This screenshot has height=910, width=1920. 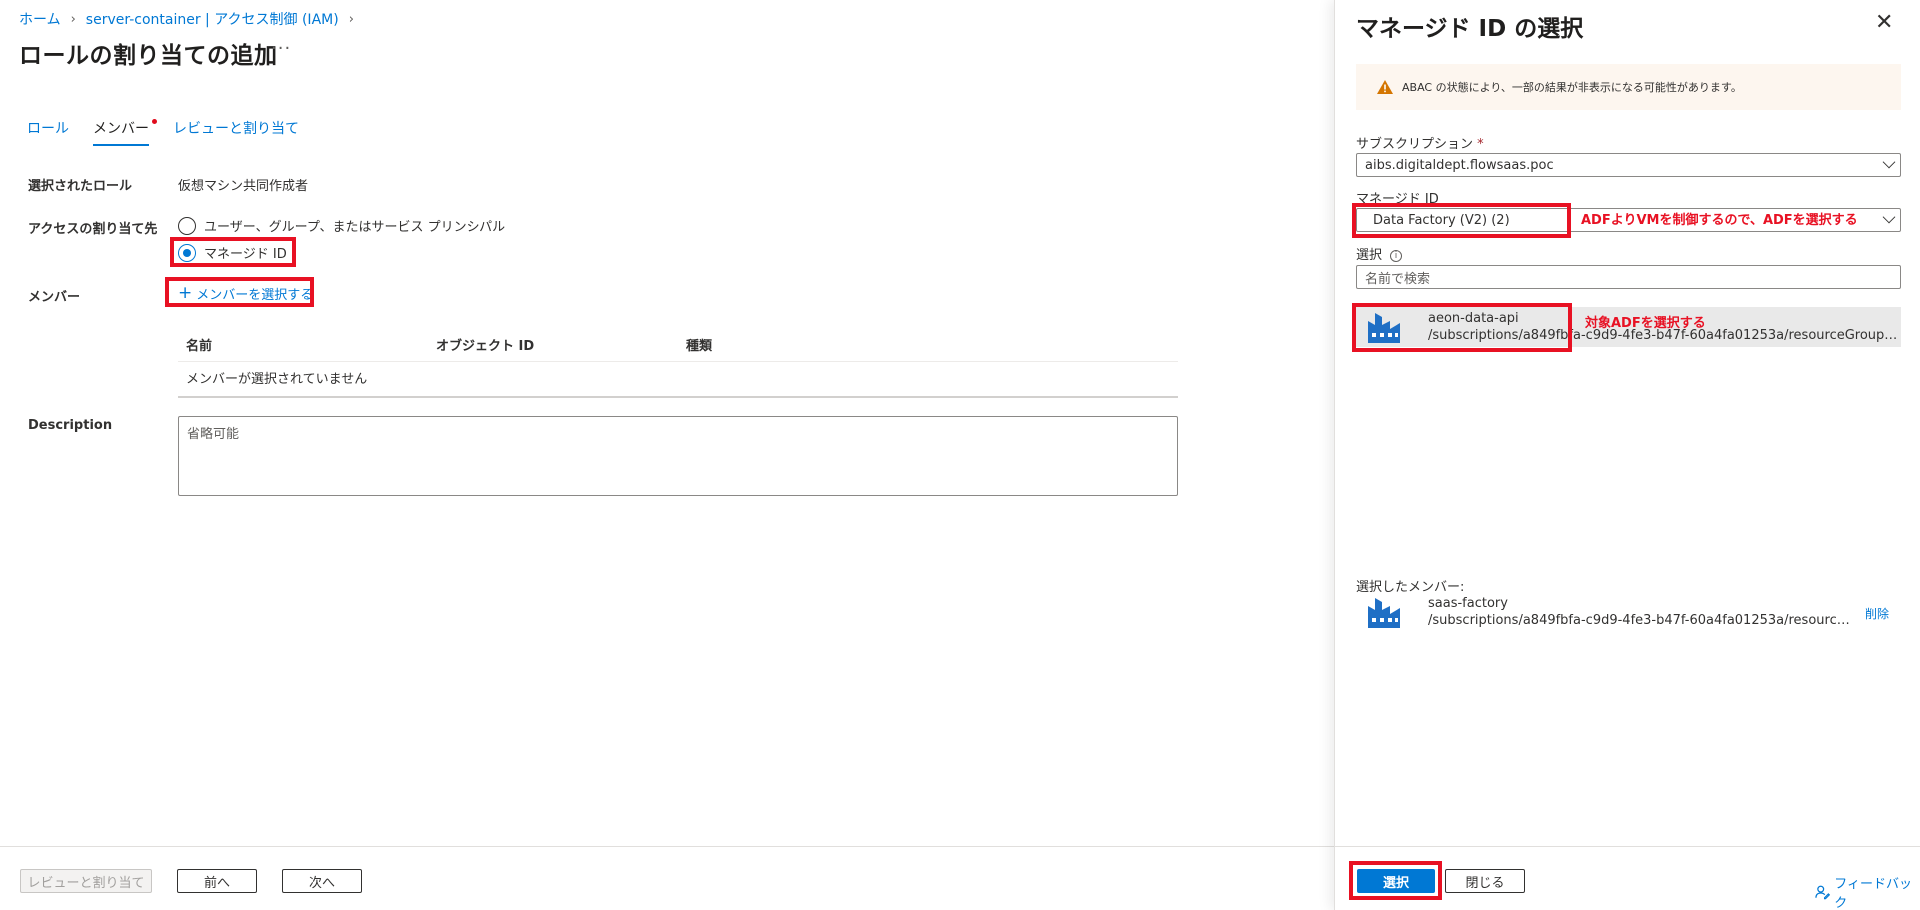 I want to click on remove-member-link: 削除, so click(x=1877, y=613).